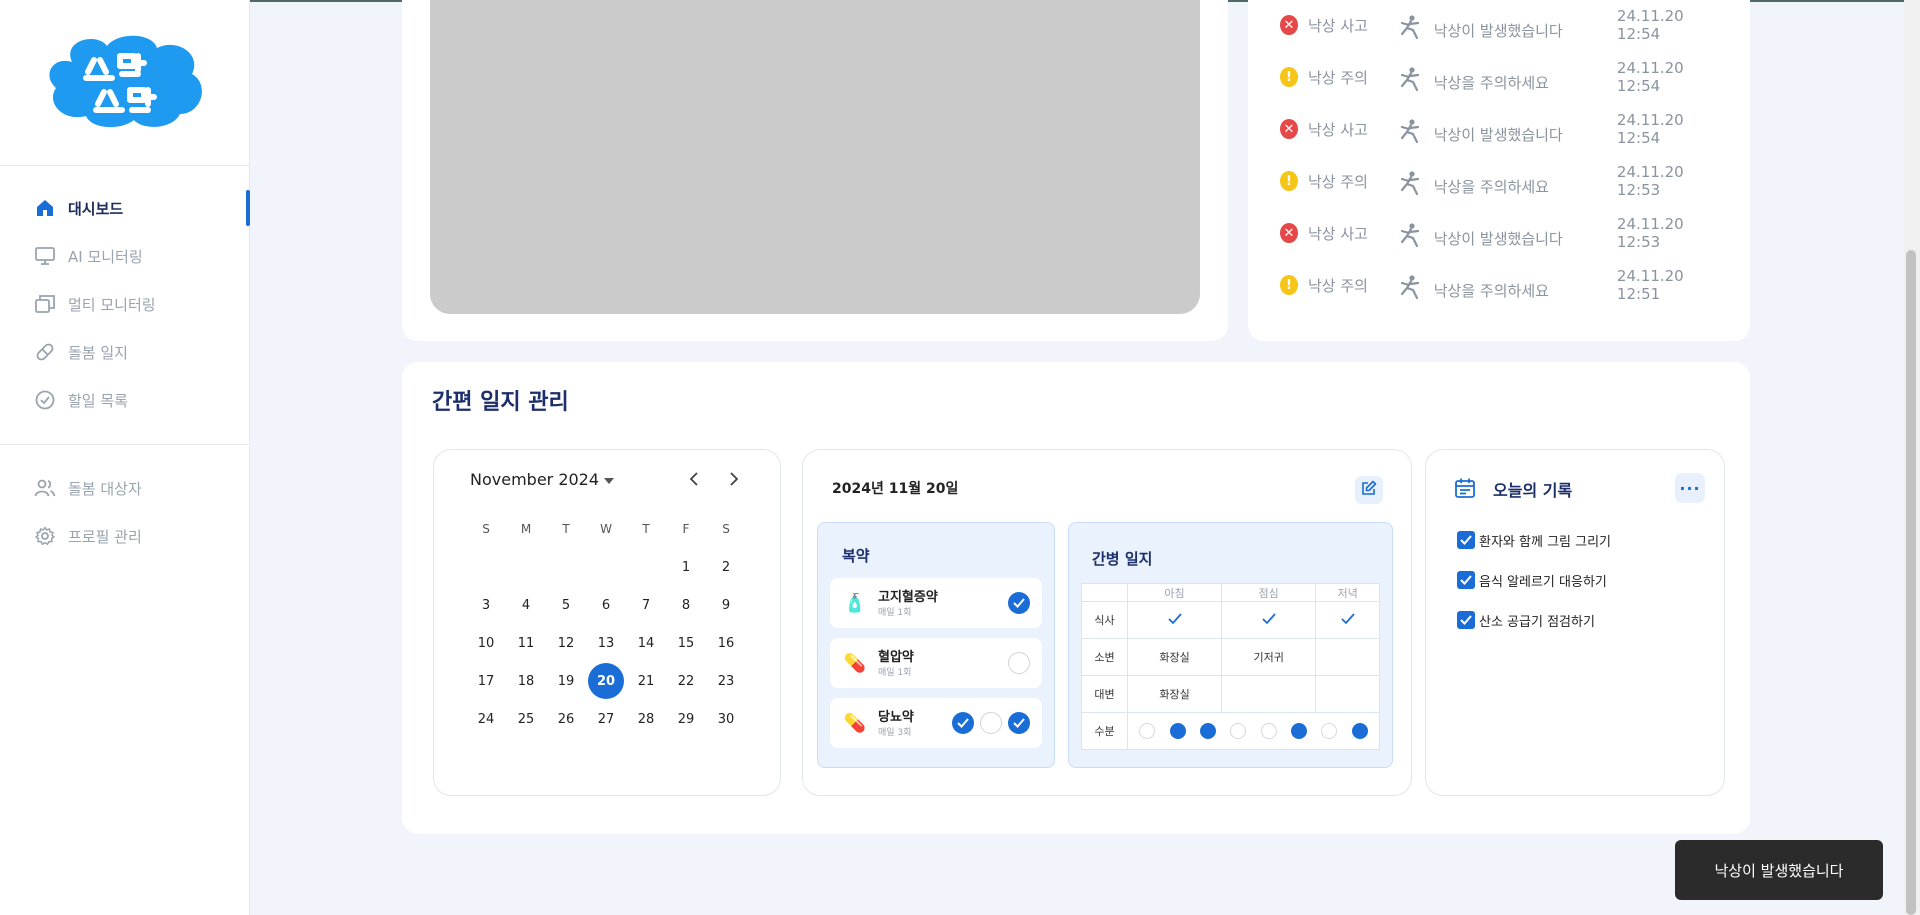 The image size is (1920, 915). Describe the element at coordinates (1369, 490) in the screenshot. I see `edit-button` at that location.